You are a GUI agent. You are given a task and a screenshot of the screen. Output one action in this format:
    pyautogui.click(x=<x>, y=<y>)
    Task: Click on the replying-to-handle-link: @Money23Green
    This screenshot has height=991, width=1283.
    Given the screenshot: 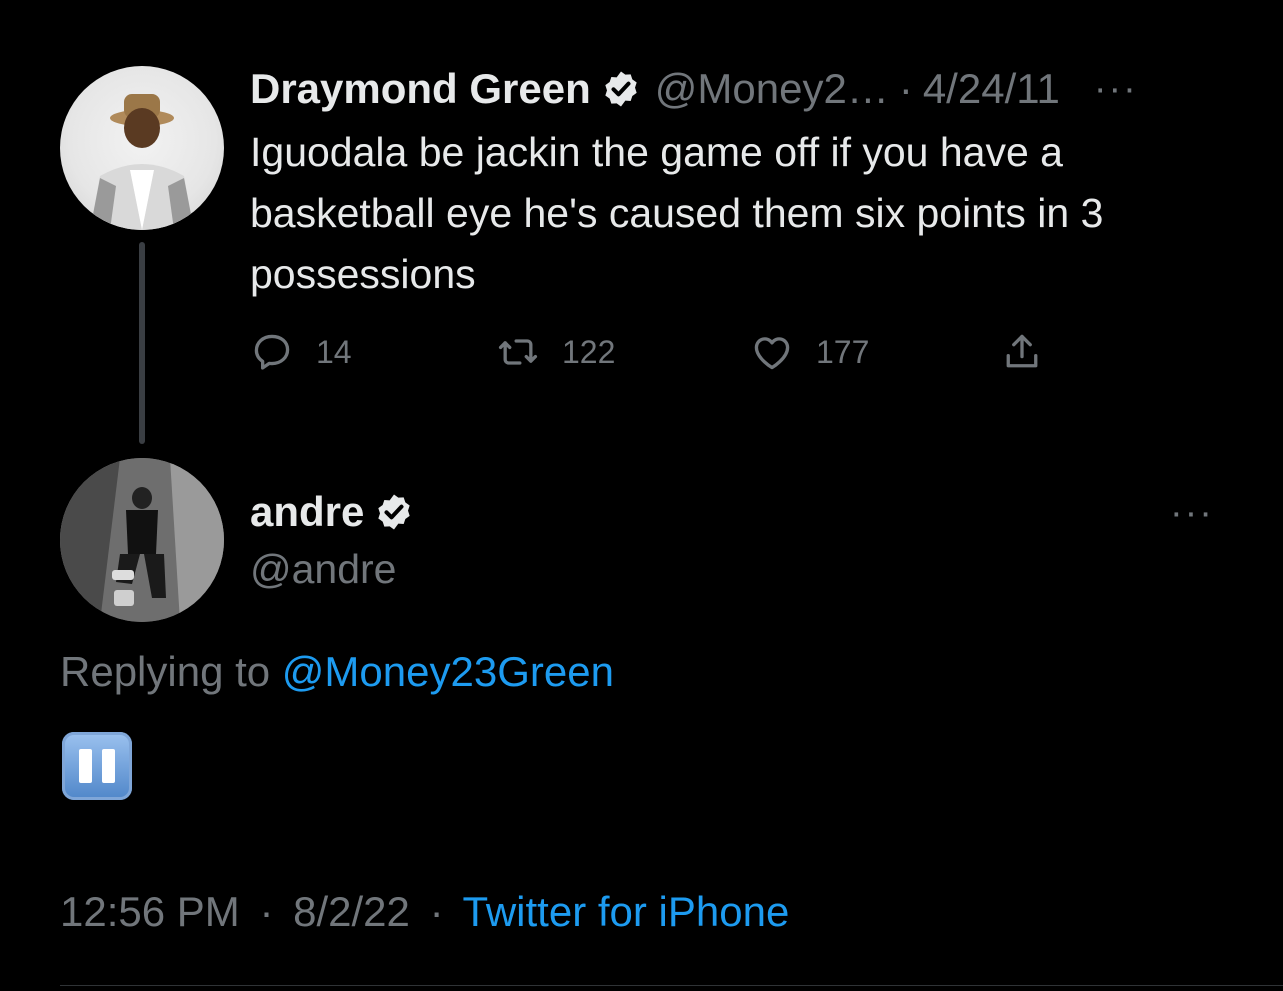 What is the action you would take?
    pyautogui.click(x=448, y=671)
    